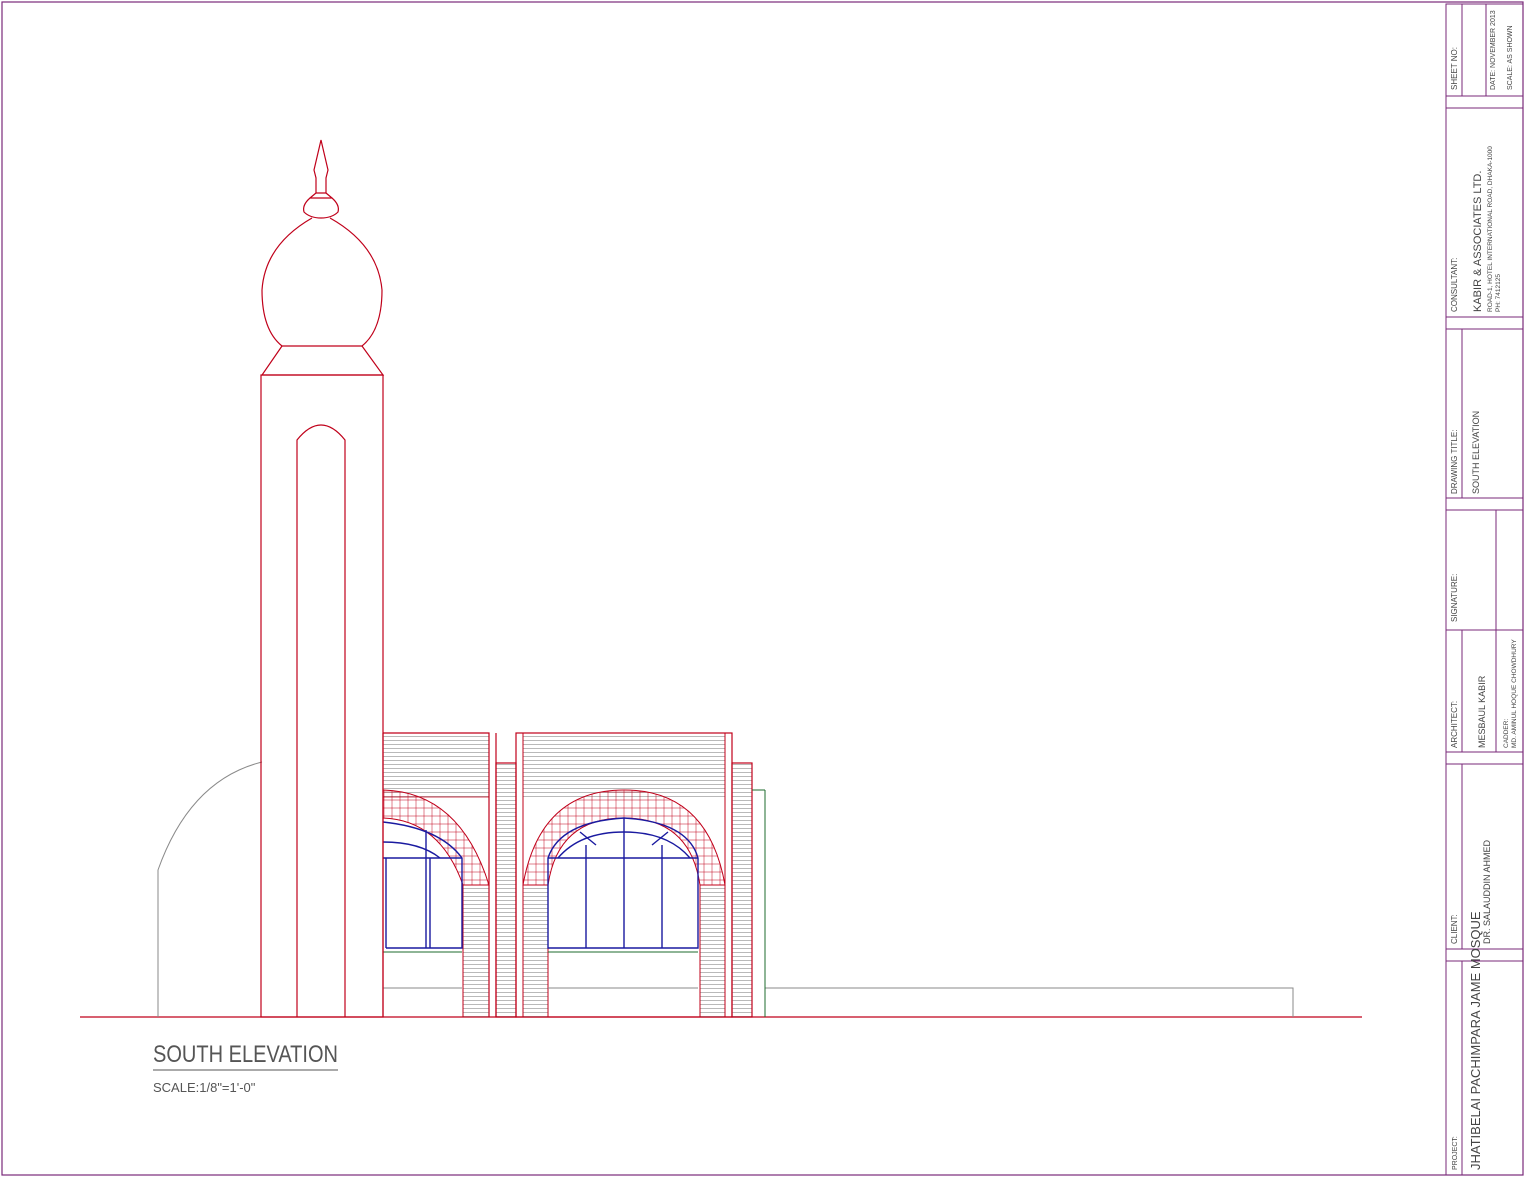  I want to click on left-bay, so click(436, 875).